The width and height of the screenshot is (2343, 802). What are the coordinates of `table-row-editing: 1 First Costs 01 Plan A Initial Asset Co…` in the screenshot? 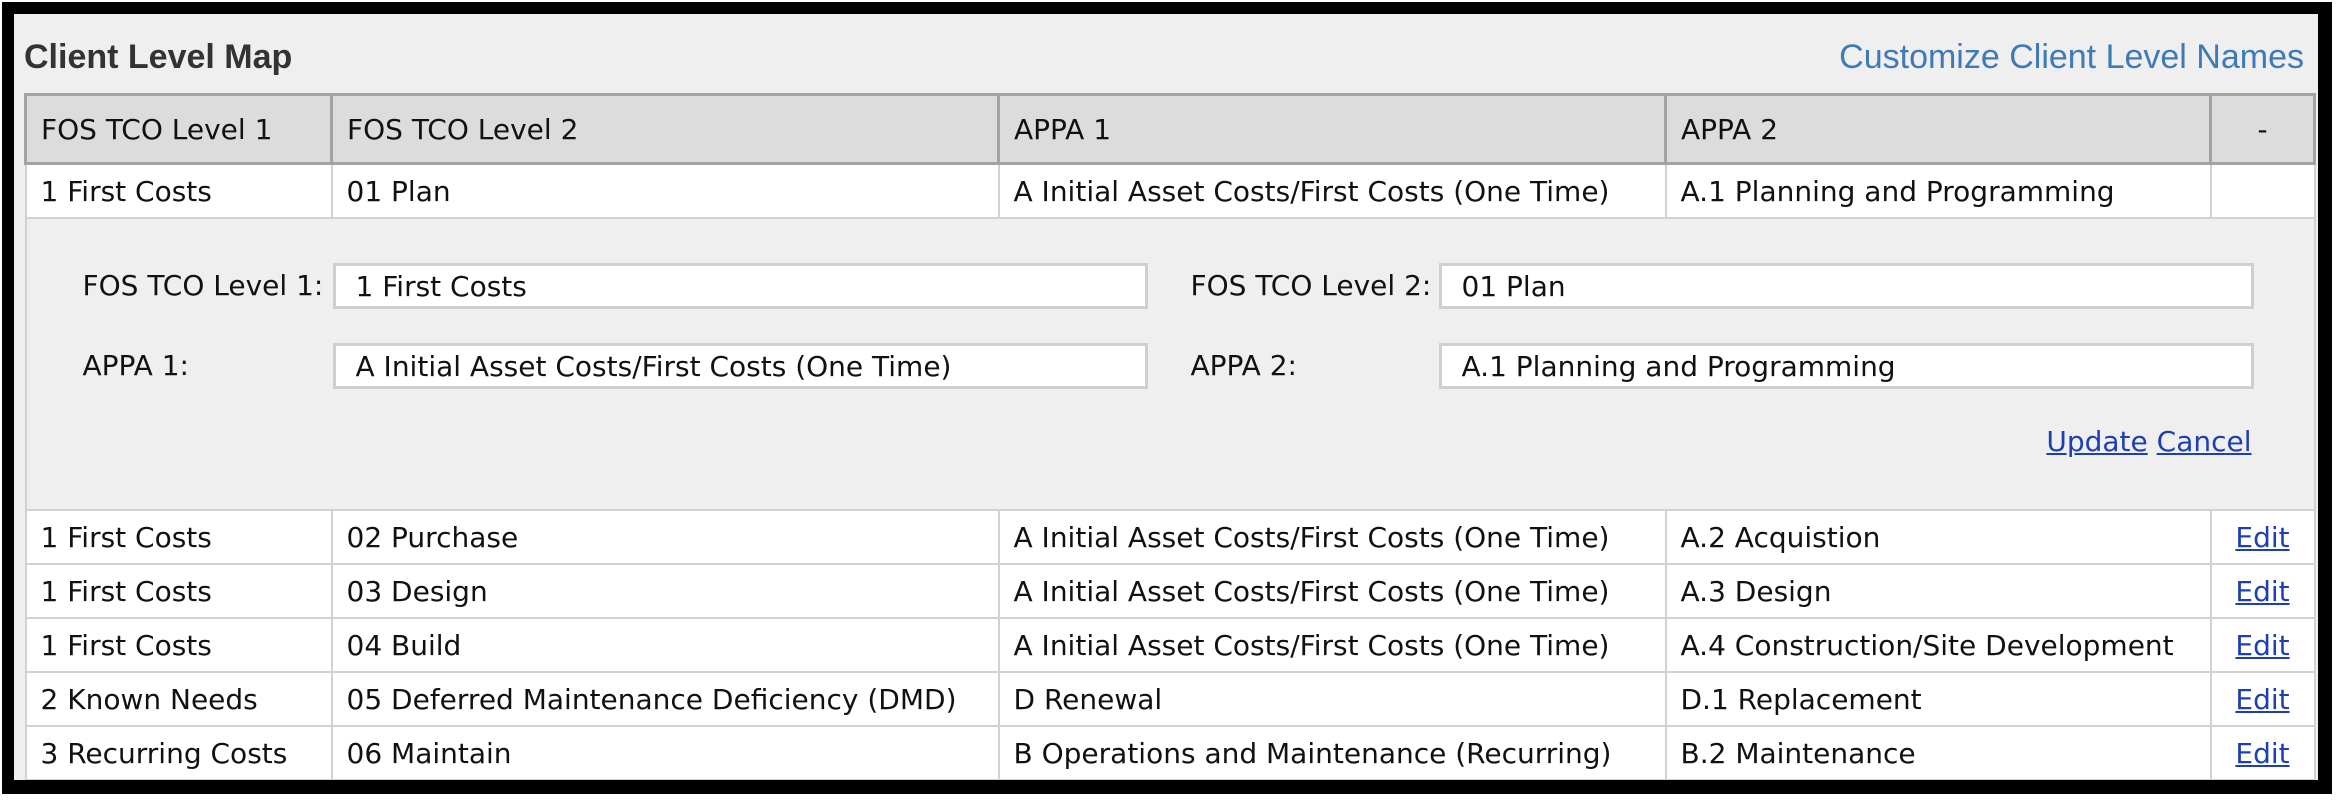 It's located at (1170, 190).